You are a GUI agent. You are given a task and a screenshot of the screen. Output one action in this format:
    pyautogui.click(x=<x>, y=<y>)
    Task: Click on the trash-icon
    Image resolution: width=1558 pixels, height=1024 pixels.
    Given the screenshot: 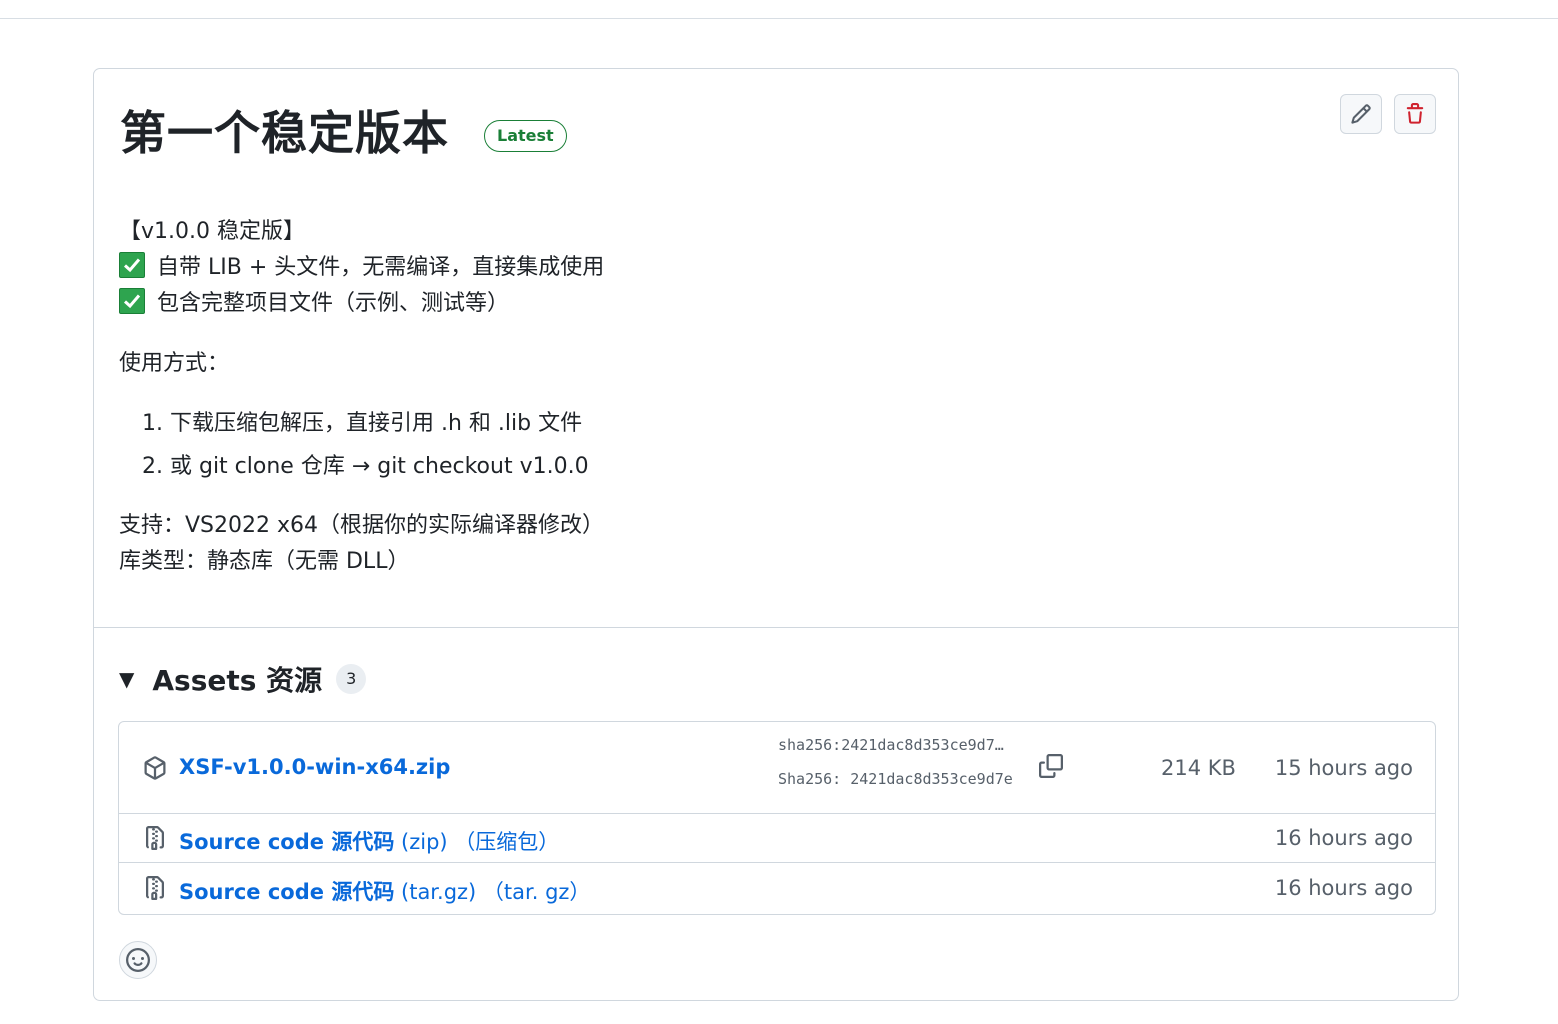 What is the action you would take?
    pyautogui.click(x=1415, y=113)
    